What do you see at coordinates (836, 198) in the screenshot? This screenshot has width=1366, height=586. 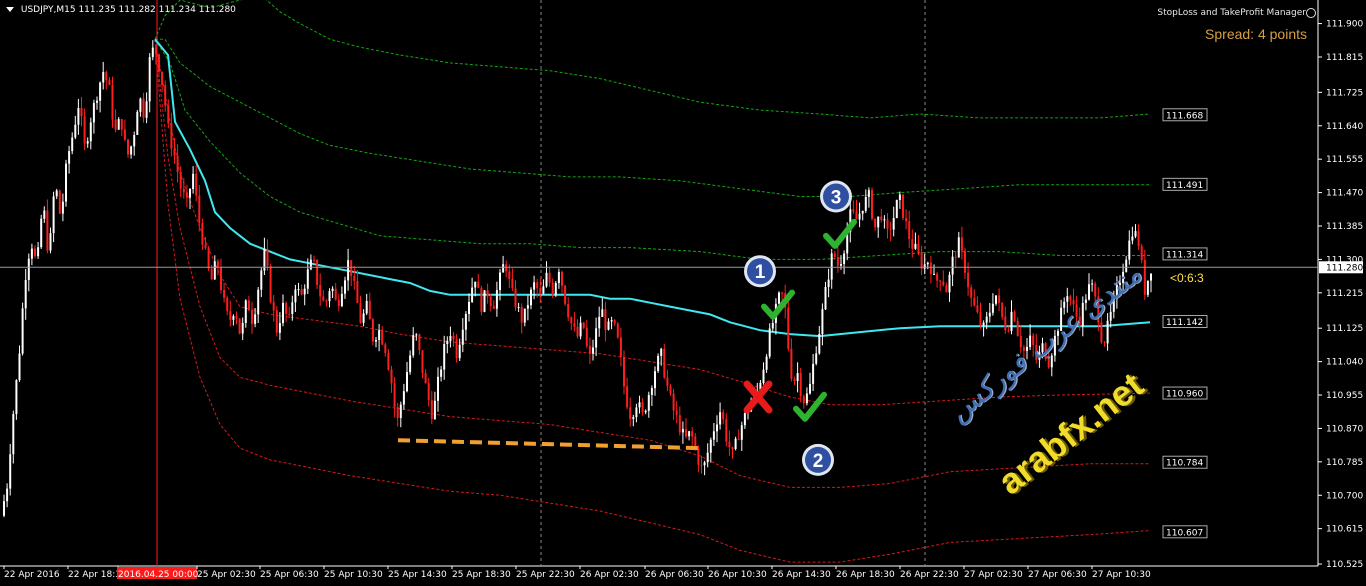 I see `badge-number: 3` at bounding box center [836, 198].